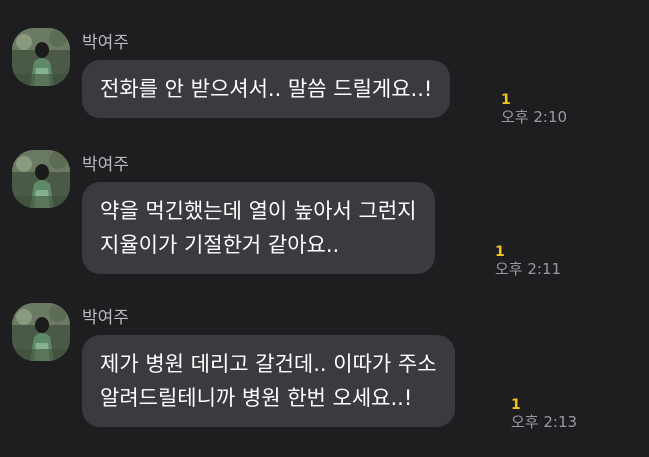  I want to click on message-meta: 1 오후 2:13, so click(544, 414).